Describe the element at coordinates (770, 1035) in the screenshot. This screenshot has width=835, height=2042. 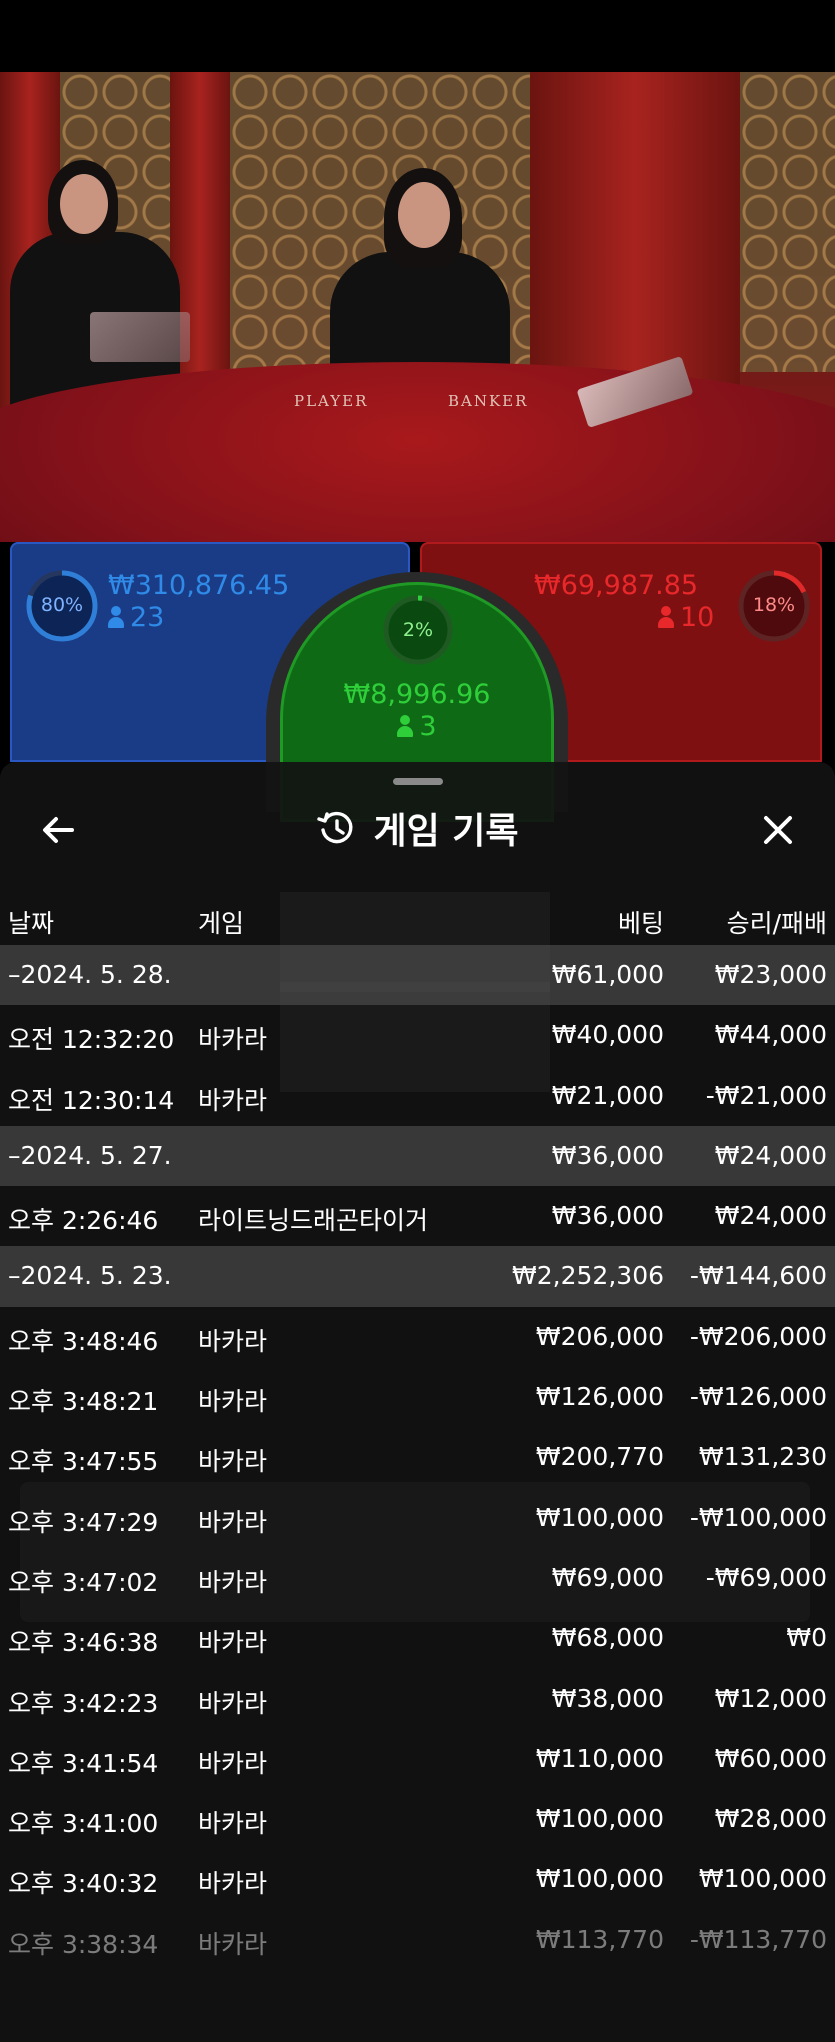
I see `winloss-amount: ₩44,000` at that location.